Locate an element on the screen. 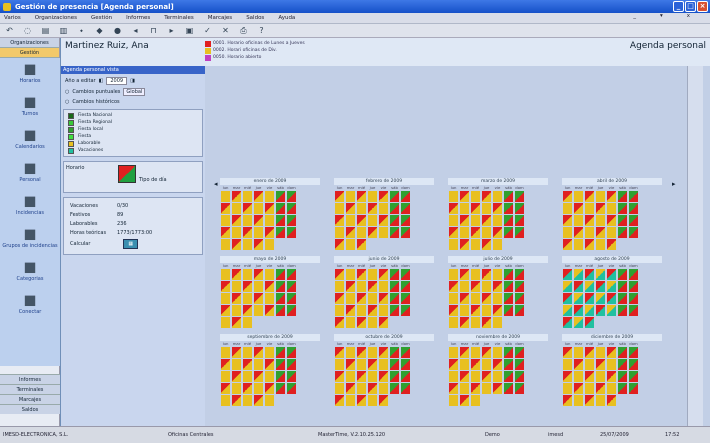 The height and width of the screenshot is (443, 710). toolbar-button-6: ◆ is located at coordinates (99, 30).